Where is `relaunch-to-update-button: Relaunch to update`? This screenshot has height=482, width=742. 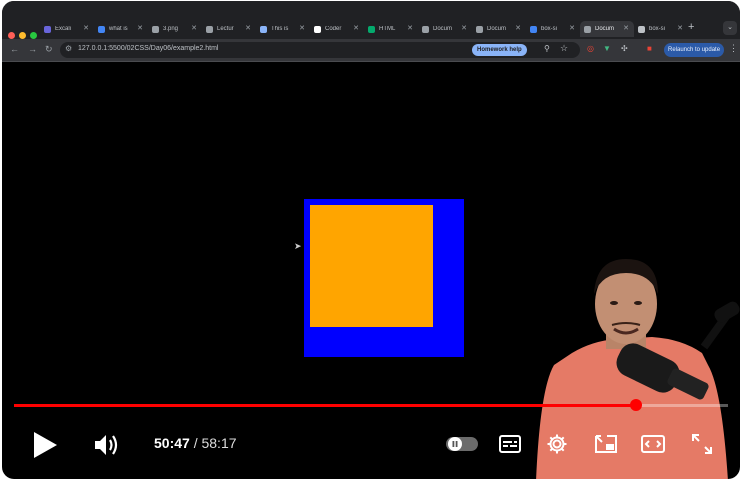
relaunch-to-update-button: Relaunch to update is located at coordinates (694, 50).